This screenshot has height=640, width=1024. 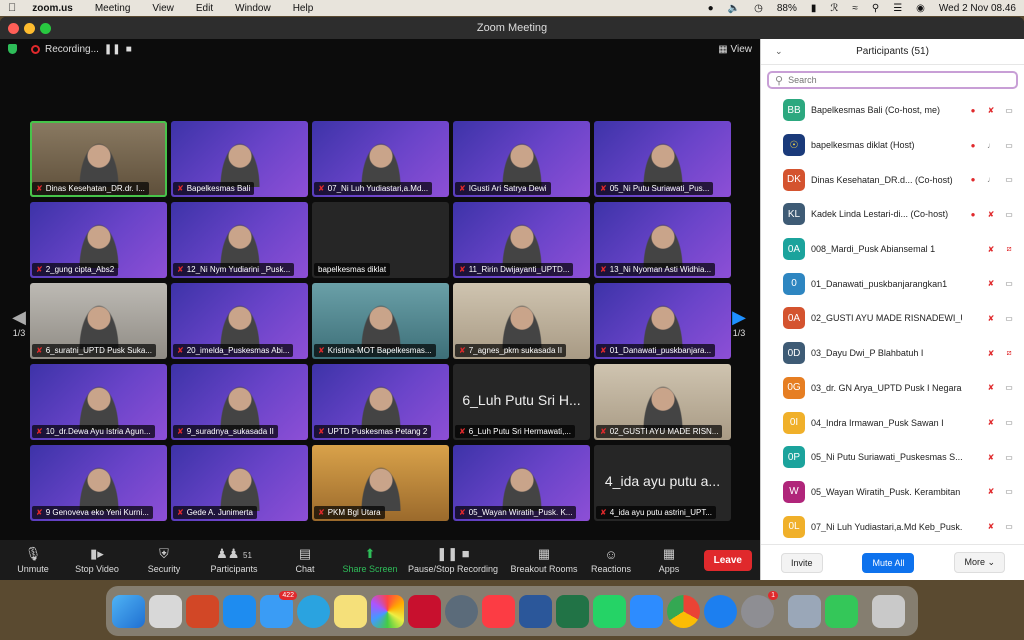 I want to click on video-off-icon: ⧄, so click(x=1009, y=249).